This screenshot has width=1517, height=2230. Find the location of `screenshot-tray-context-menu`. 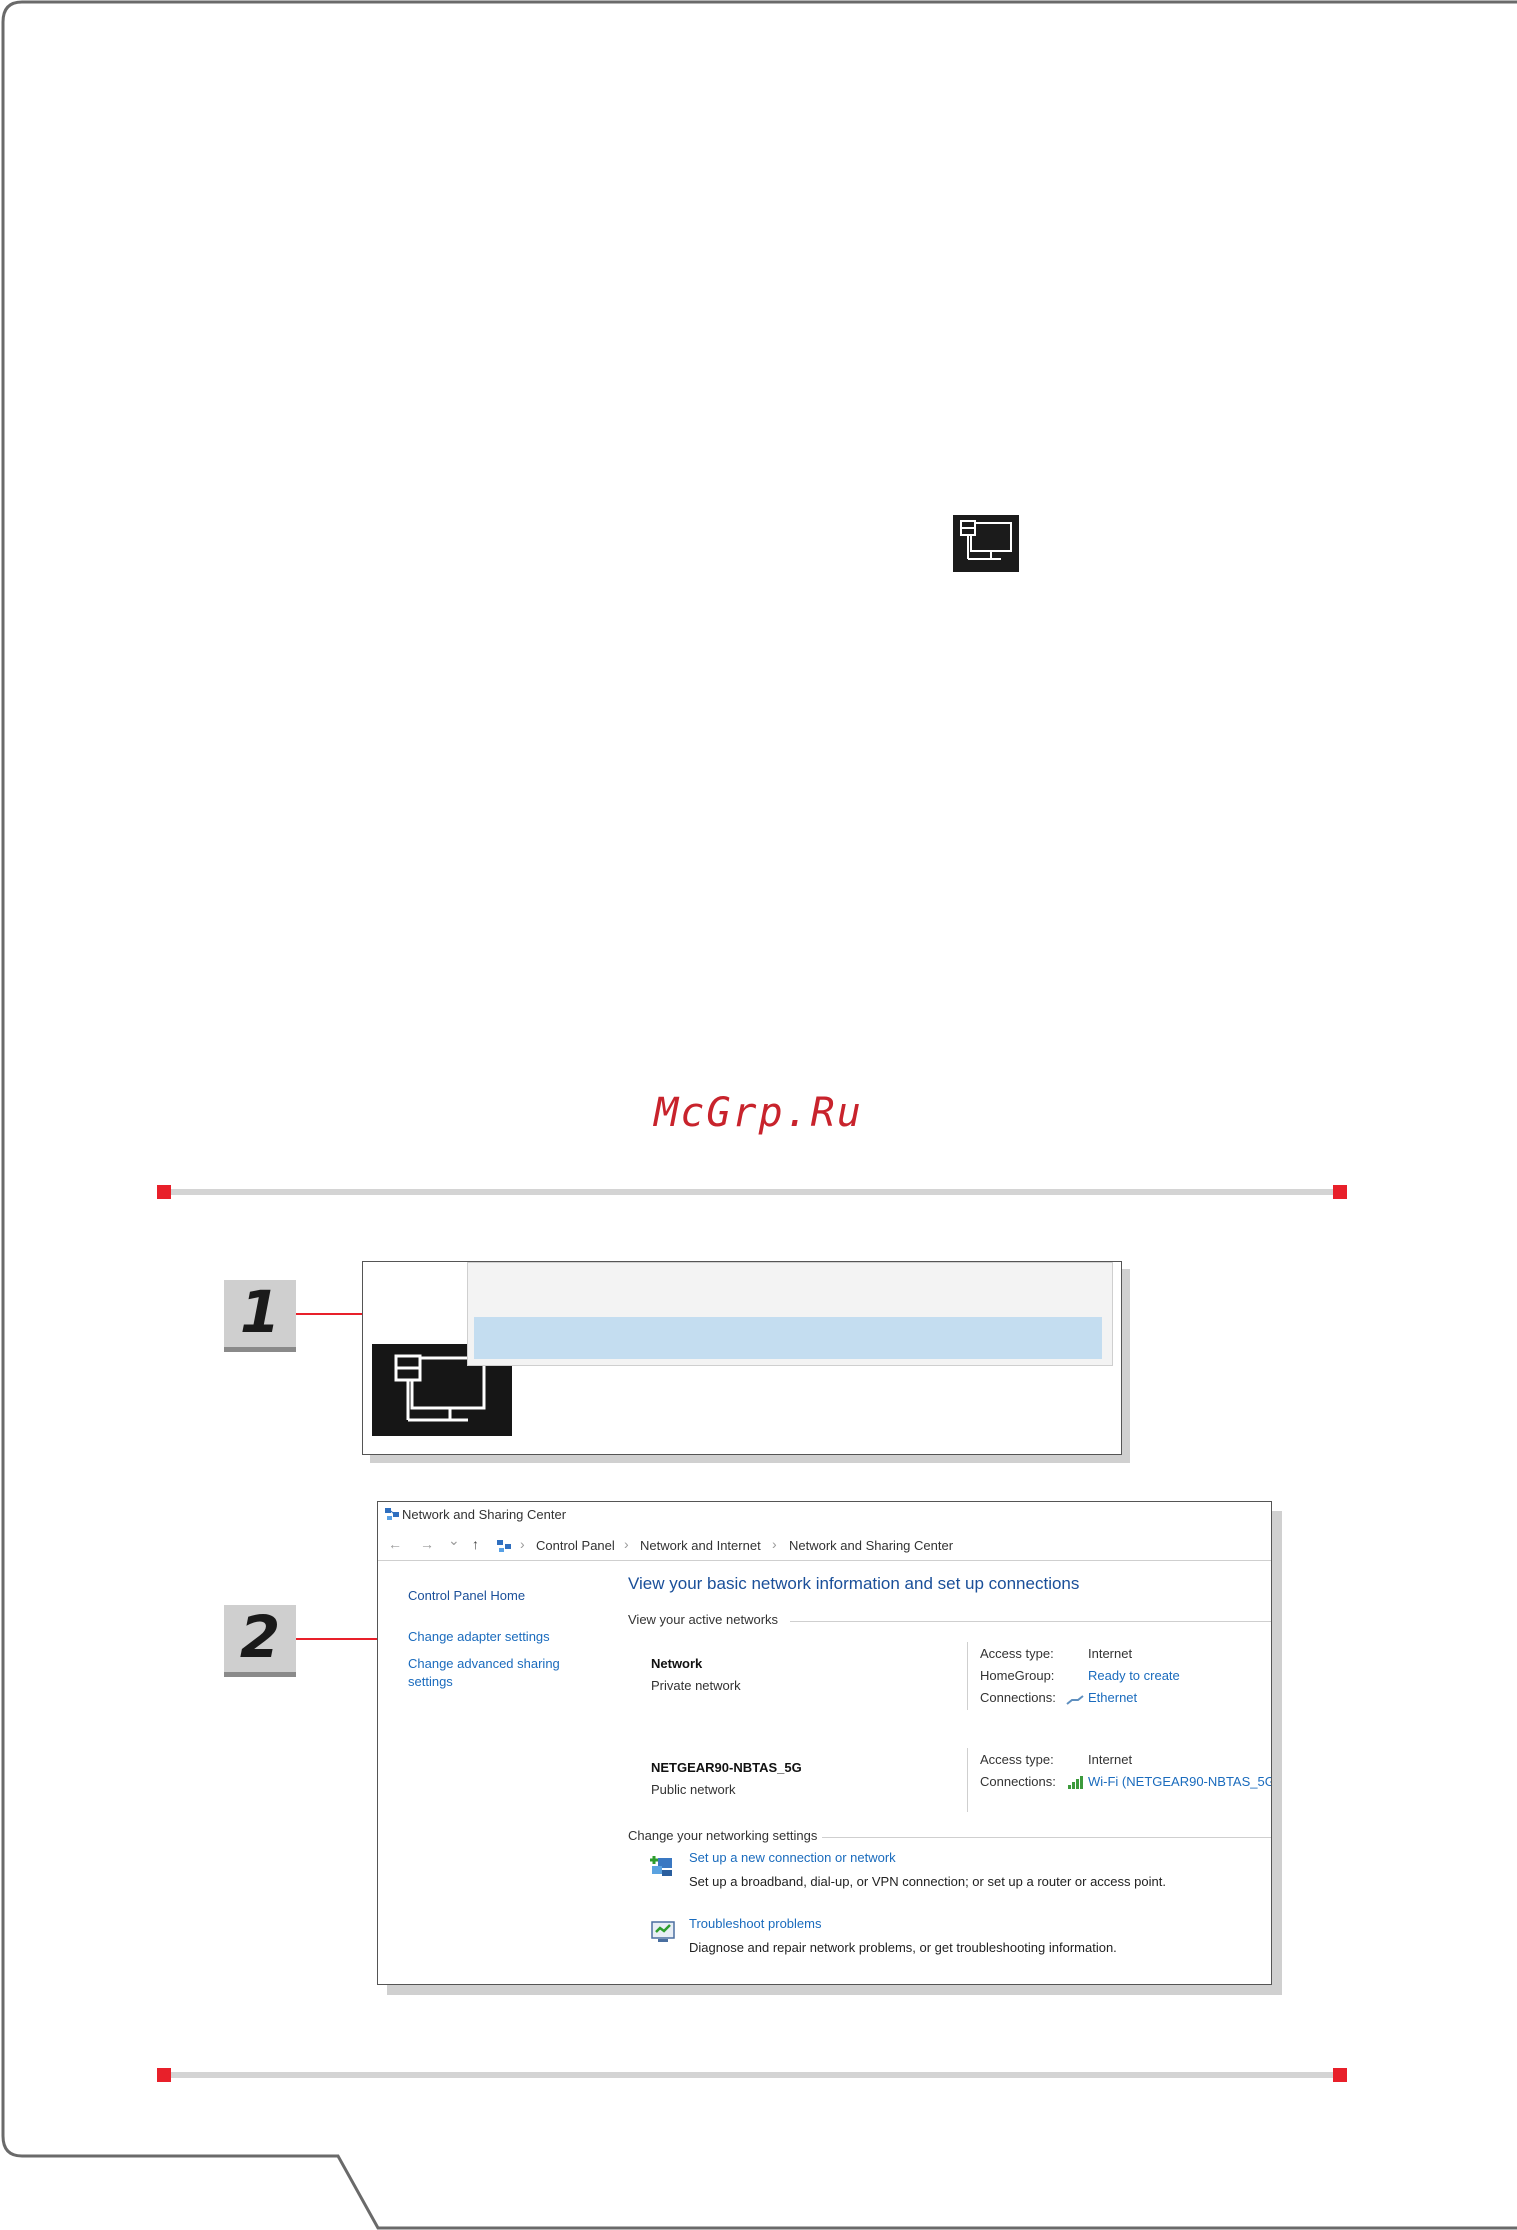

screenshot-tray-context-menu is located at coordinates (742, 1358).